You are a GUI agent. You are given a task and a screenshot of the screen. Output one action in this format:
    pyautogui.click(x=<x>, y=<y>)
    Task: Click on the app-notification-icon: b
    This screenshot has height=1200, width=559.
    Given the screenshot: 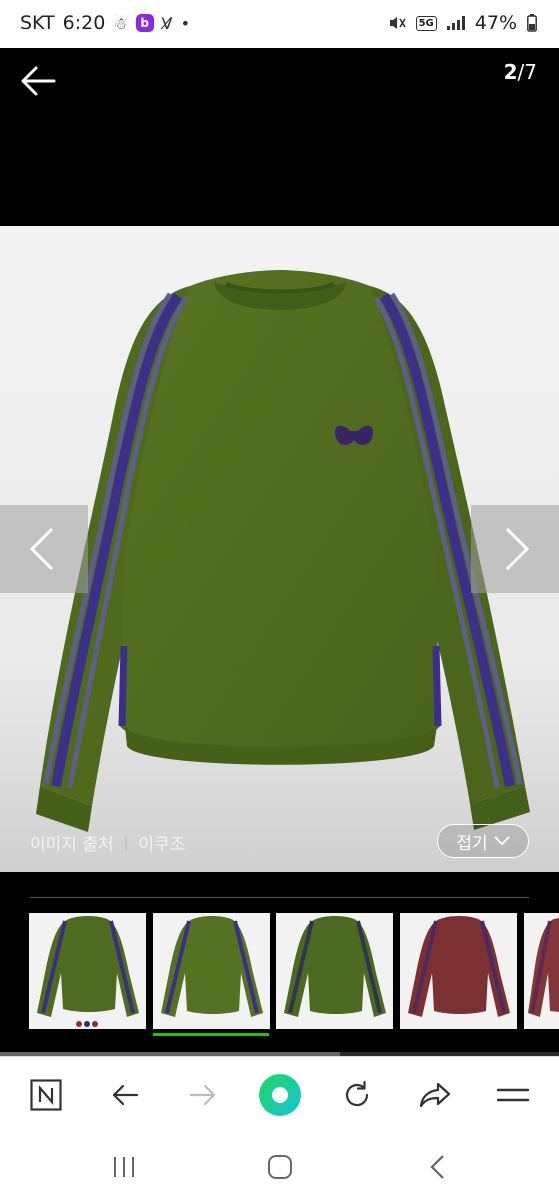 What is the action you would take?
    pyautogui.click(x=144, y=23)
    